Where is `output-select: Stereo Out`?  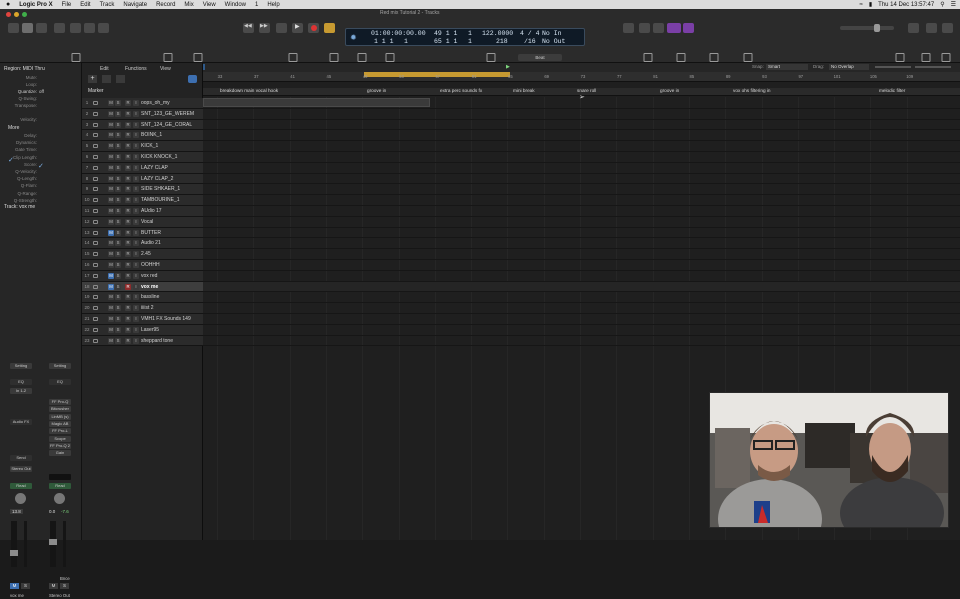 output-select: Stereo Out is located at coordinates (21, 469).